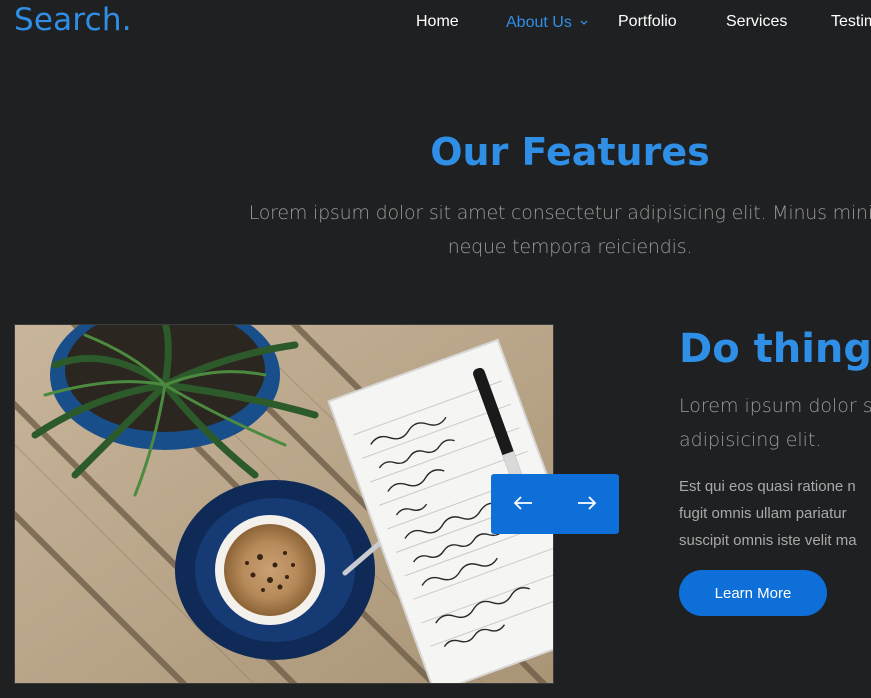 This screenshot has width=871, height=698. Describe the element at coordinates (763, 513) in the screenshot. I see `feature-body-line-2: fugit omnis ullam pariatur` at that location.